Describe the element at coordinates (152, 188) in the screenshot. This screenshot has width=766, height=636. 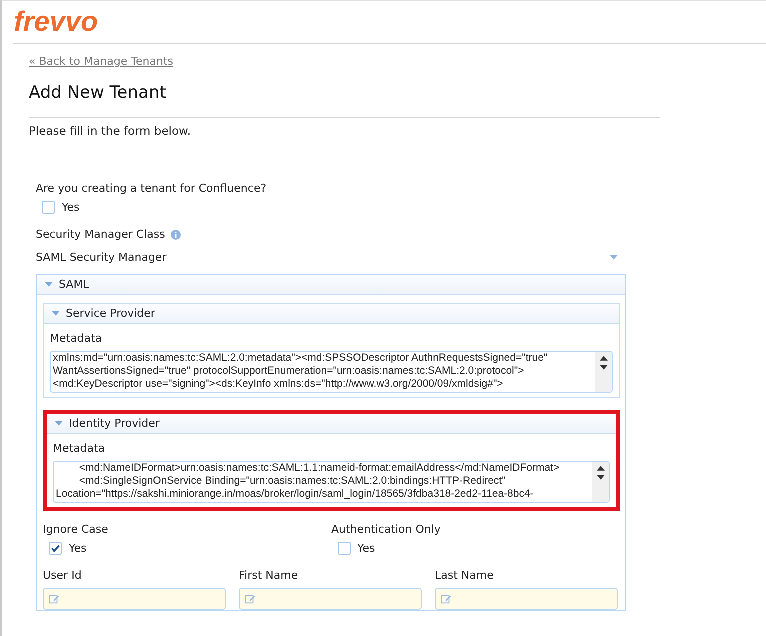
I see `question-label: Are you creating a tenant for Confluence?` at that location.